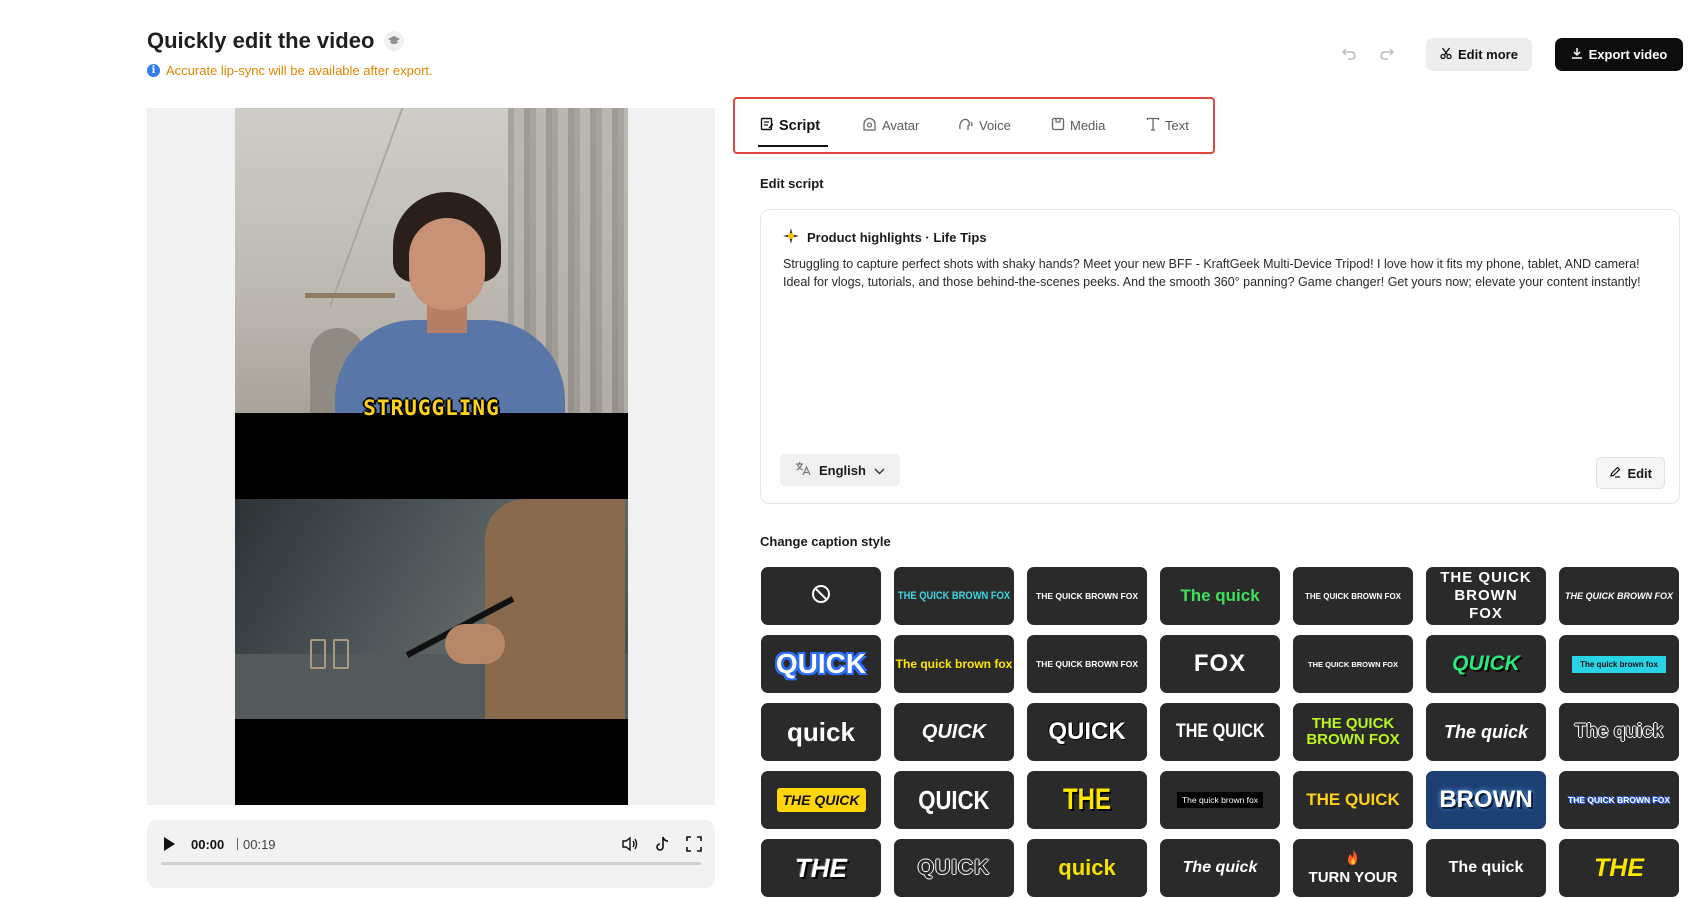 Image resolution: width=1701 pixels, height=898 pixels. I want to click on tab-avatar: Avatar, so click(890, 125).